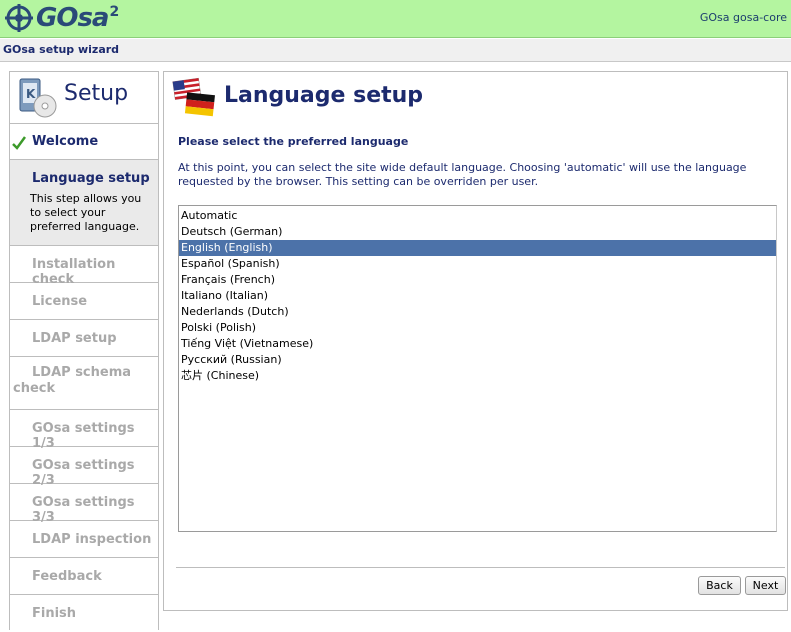 The height and width of the screenshot is (632, 791). Describe the element at coordinates (19, 143) in the screenshot. I see `checkmark-icon` at that location.